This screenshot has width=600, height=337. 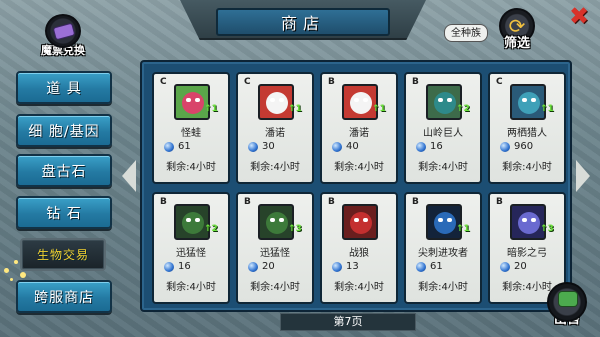 What do you see at coordinates (268, 146) in the screenshot?
I see `price-value: 30` at bounding box center [268, 146].